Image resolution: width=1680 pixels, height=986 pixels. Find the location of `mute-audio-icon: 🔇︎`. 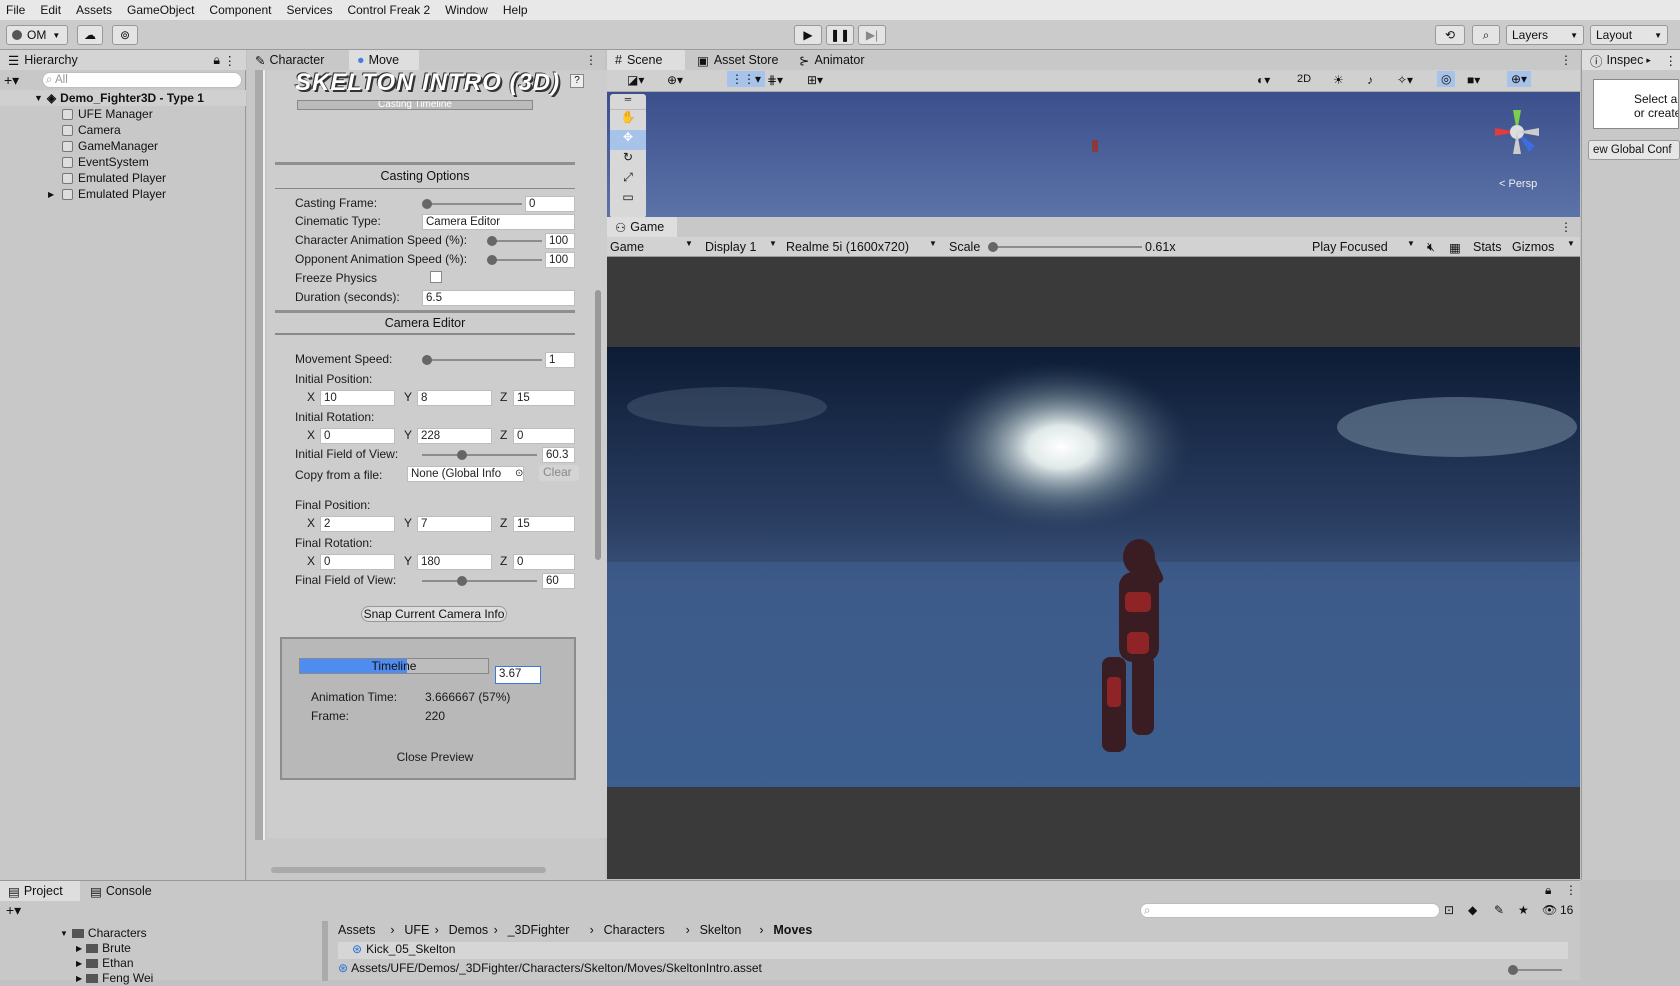

mute-audio-icon: 🔇︎ is located at coordinates (1431, 247).